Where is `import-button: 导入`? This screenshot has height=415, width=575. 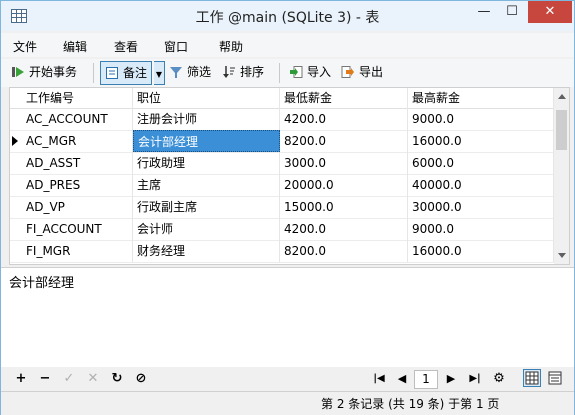
import-button: 导入 is located at coordinates (310, 72).